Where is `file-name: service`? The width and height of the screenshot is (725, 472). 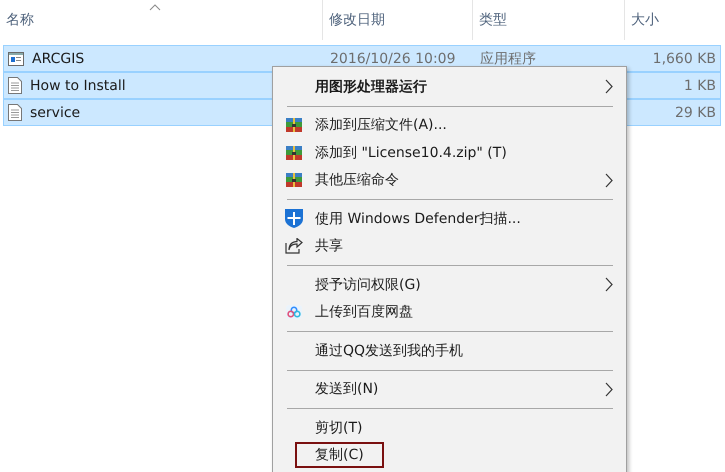
file-name: service is located at coordinates (55, 112).